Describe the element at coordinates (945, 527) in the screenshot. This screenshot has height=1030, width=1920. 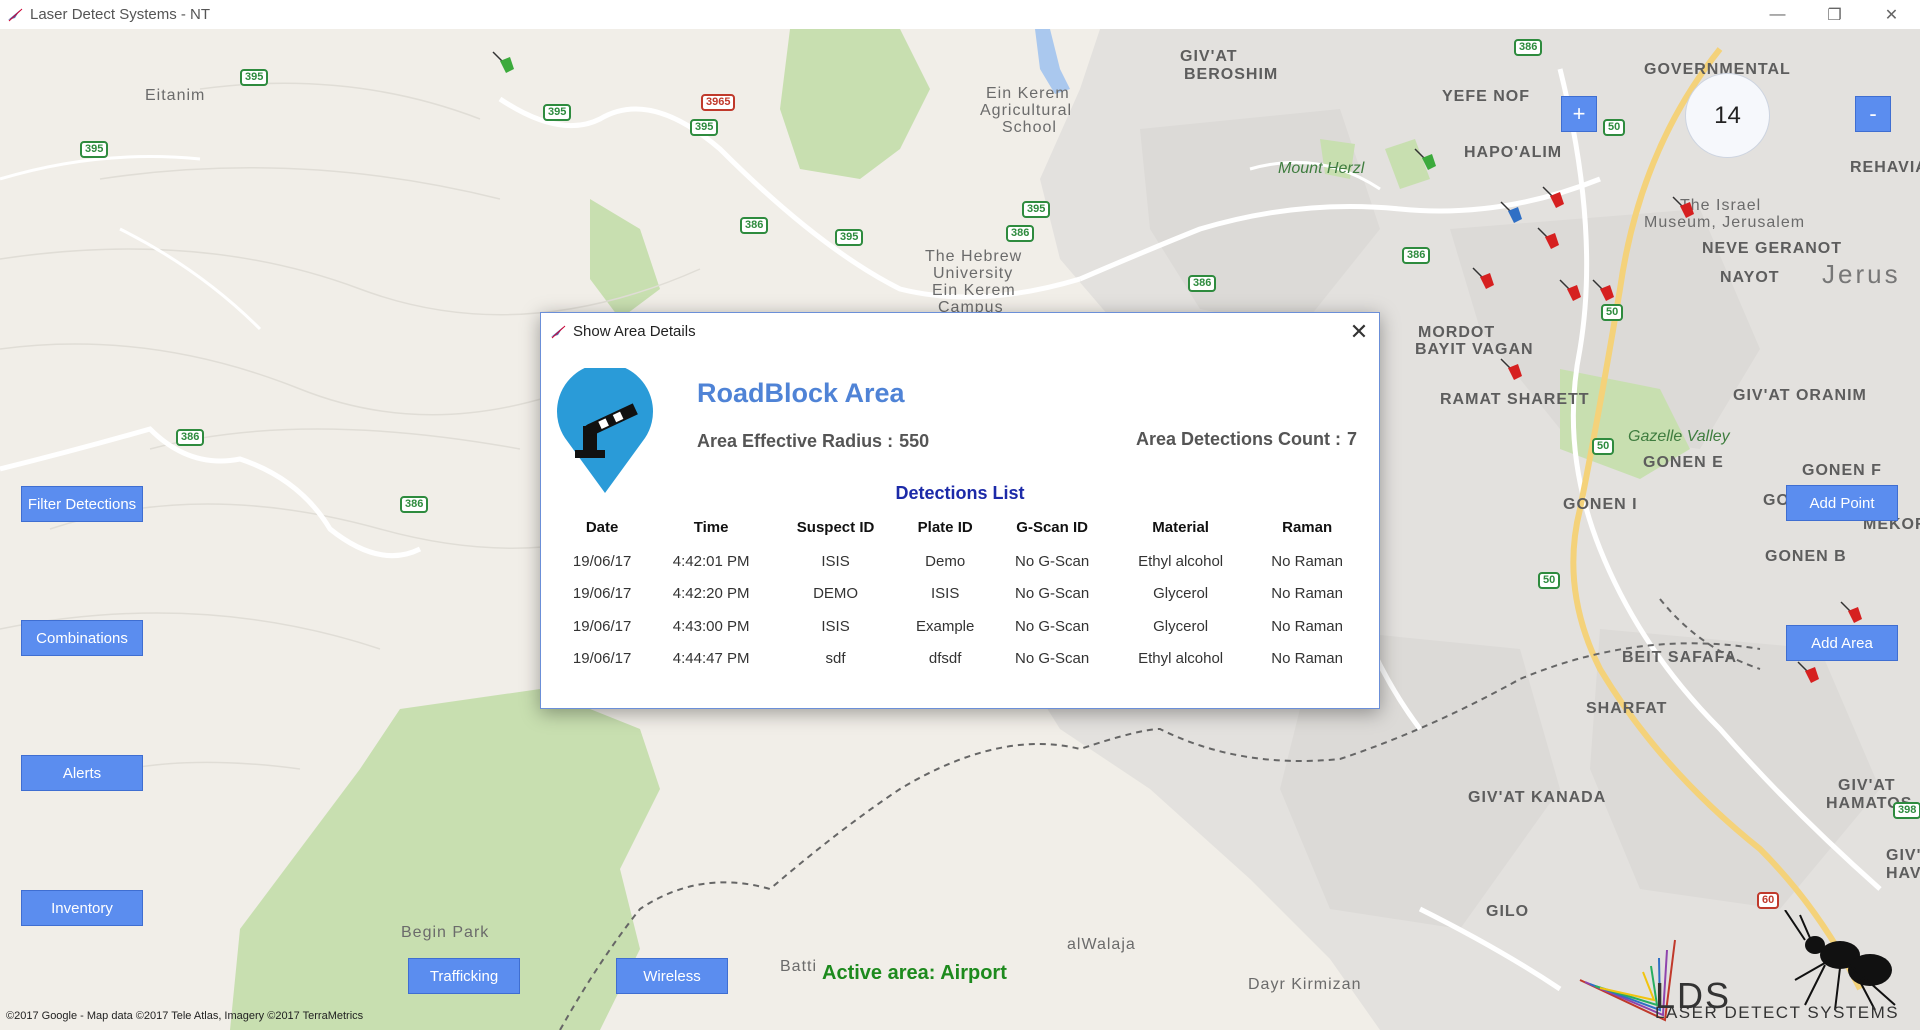
I see `column-header: Plate ID` at that location.